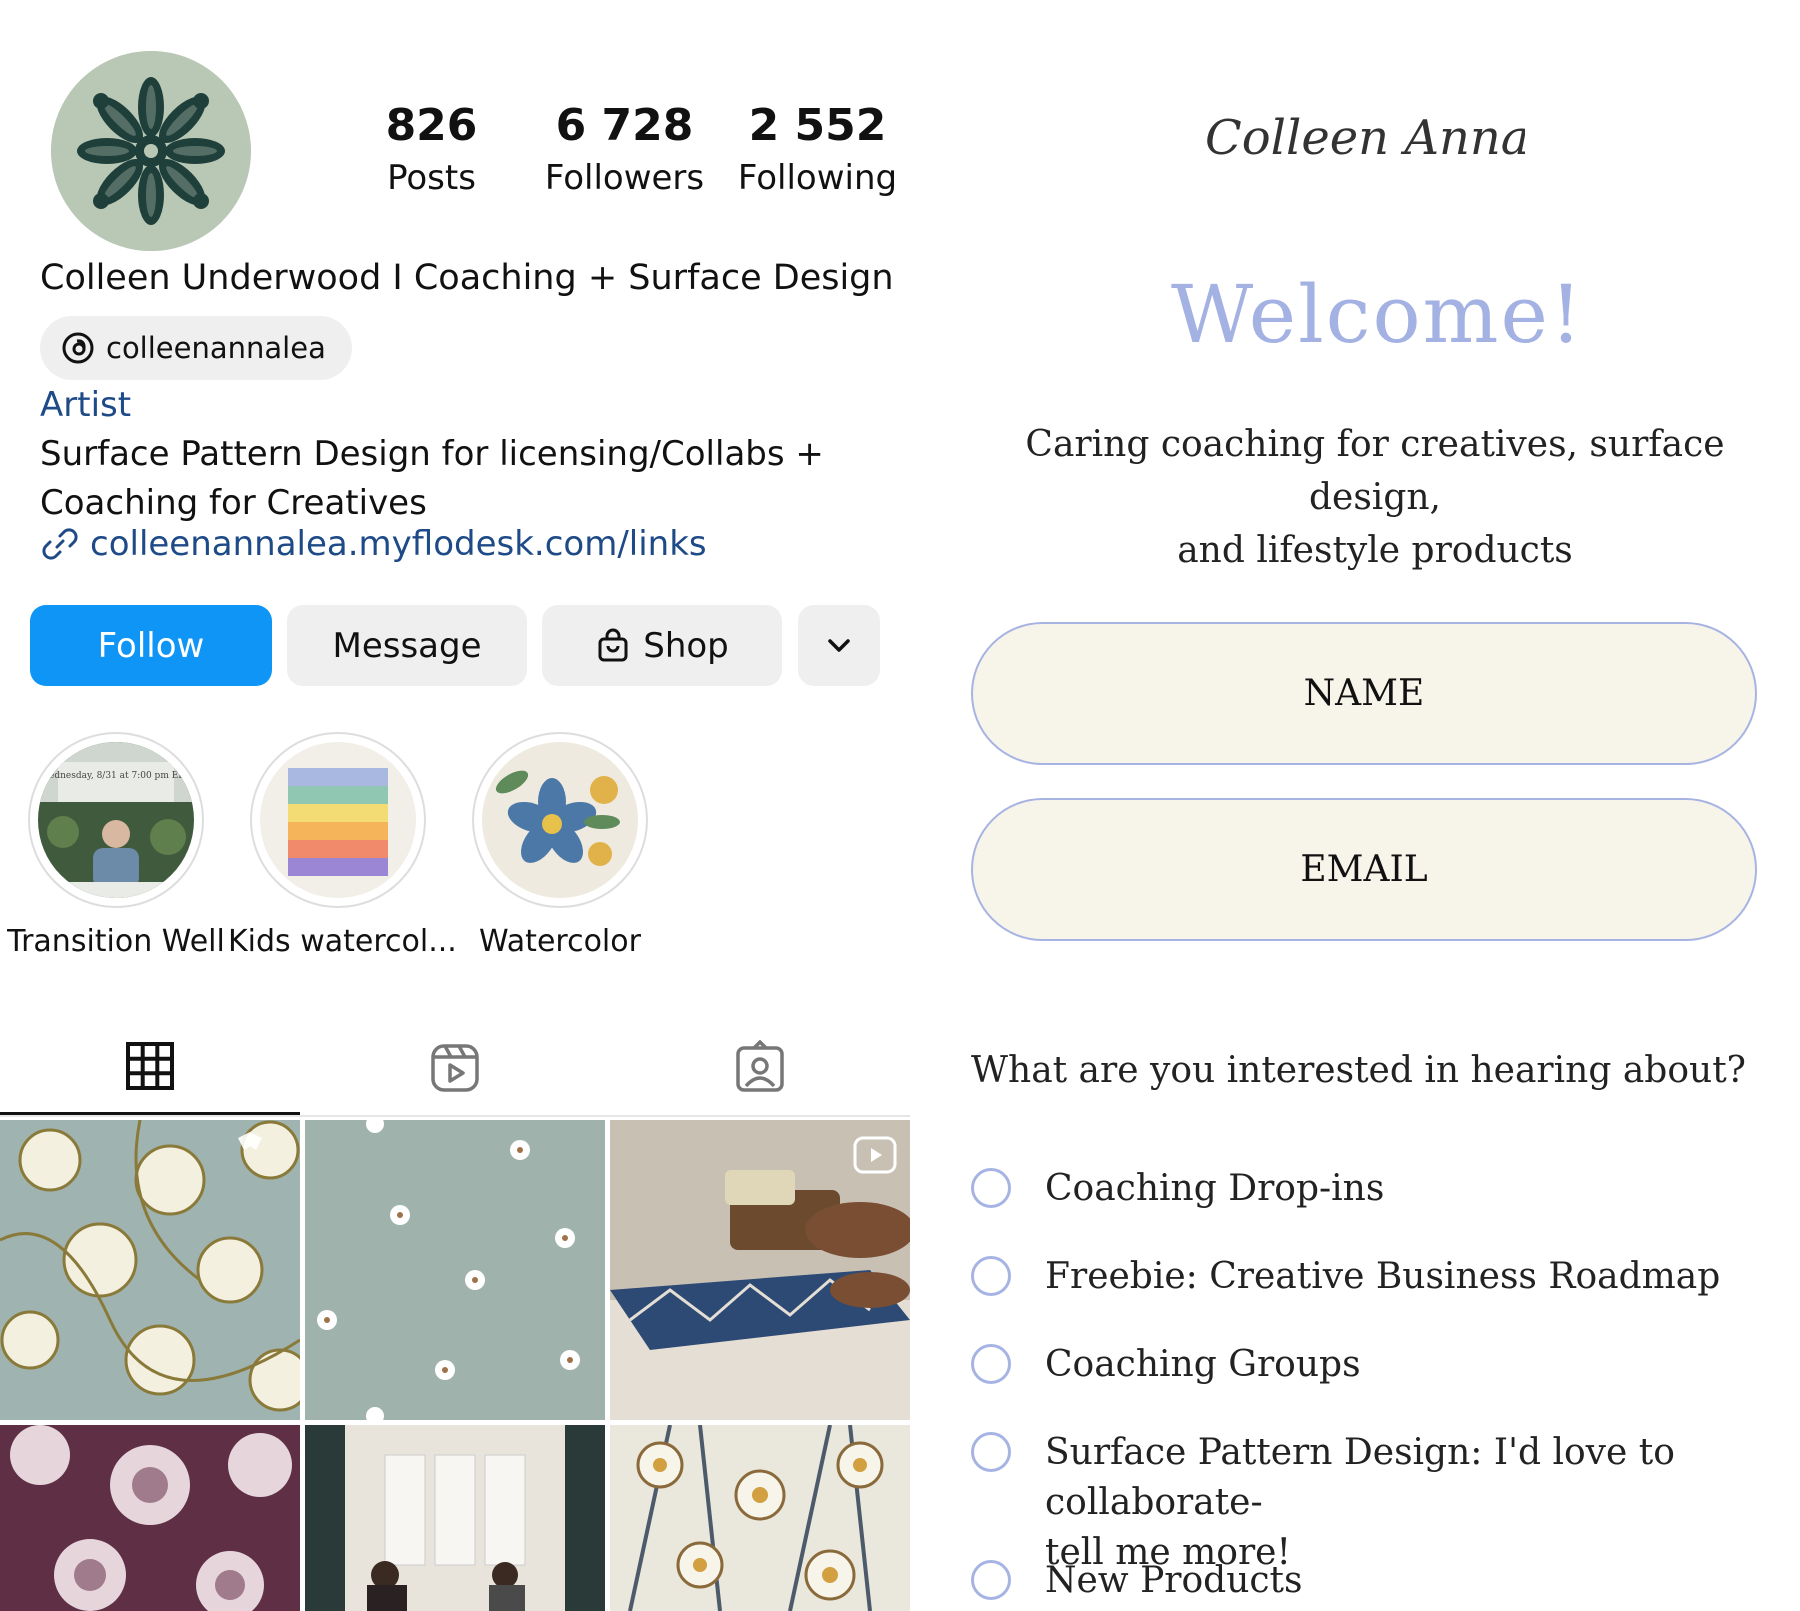 This screenshot has height=1611, width=1800. Describe the element at coordinates (1174, 1580) in the screenshot. I see `option-label: New Products` at that location.